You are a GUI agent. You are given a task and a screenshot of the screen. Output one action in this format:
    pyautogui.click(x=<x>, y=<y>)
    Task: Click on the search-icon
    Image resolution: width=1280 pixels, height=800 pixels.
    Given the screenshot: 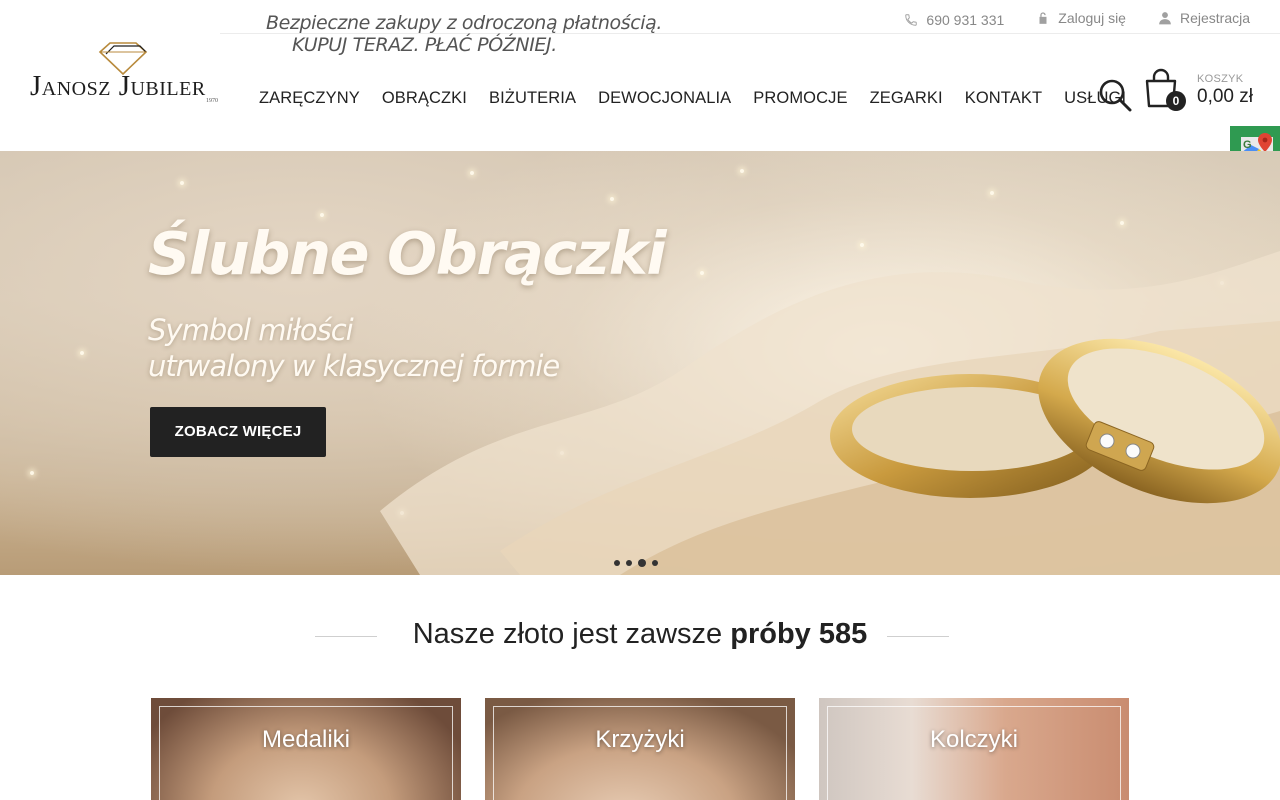 What is the action you would take?
    pyautogui.click(x=1115, y=95)
    